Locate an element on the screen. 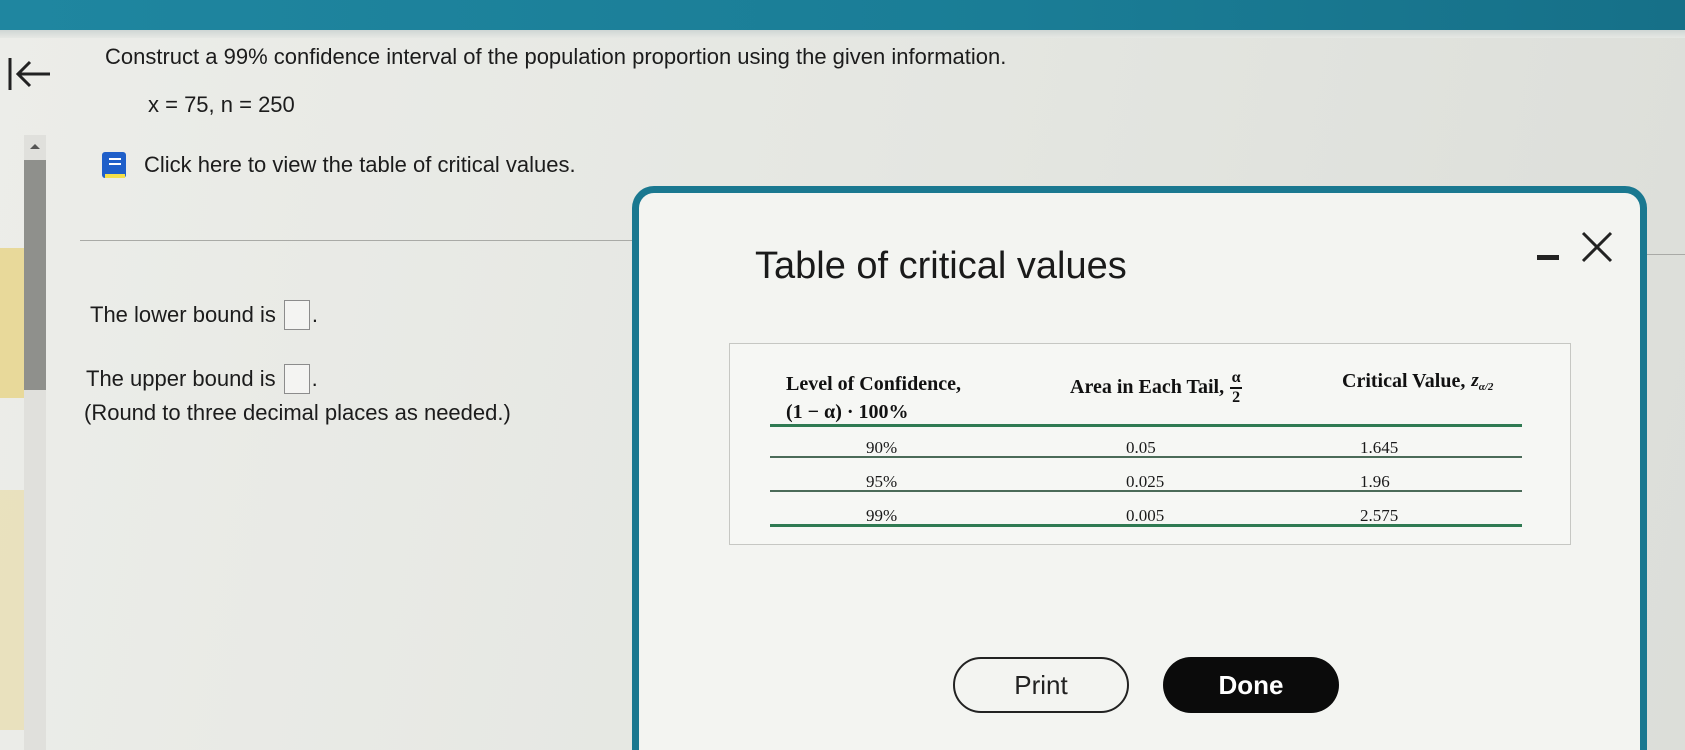 The height and width of the screenshot is (750, 1685). header-critical-value: Critical Value, zα/2 is located at coordinates (1417, 381).